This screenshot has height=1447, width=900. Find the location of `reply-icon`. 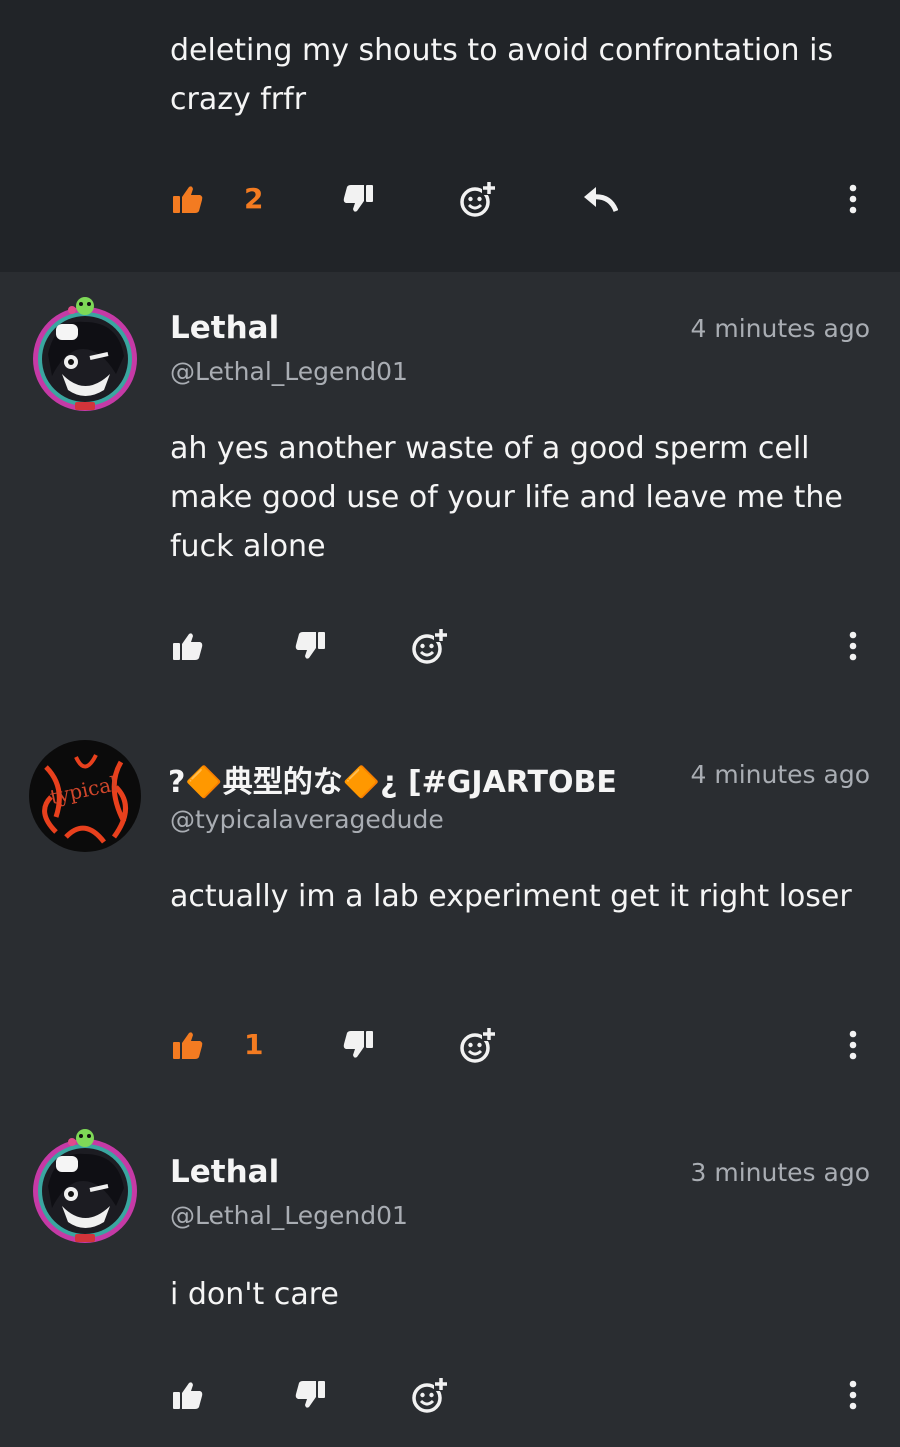

reply-icon is located at coordinates (601, 200).